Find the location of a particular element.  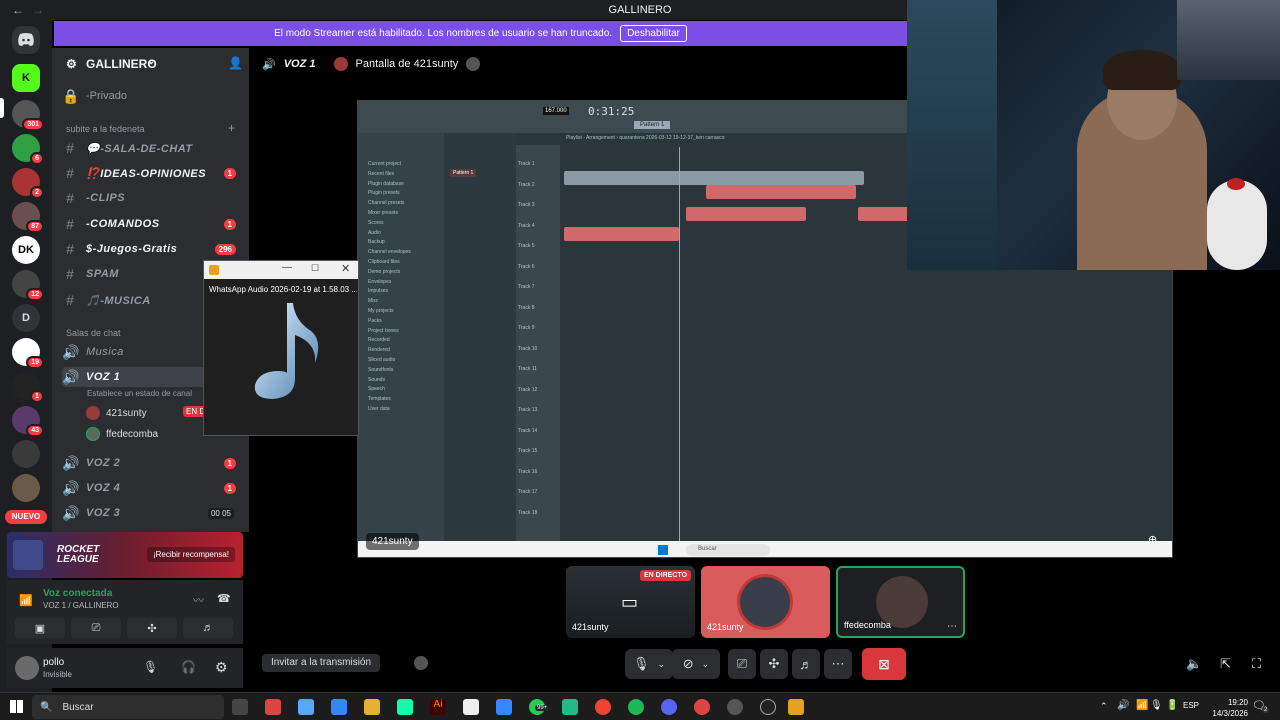

server-icon-7: 43 is located at coordinates (28, 421).